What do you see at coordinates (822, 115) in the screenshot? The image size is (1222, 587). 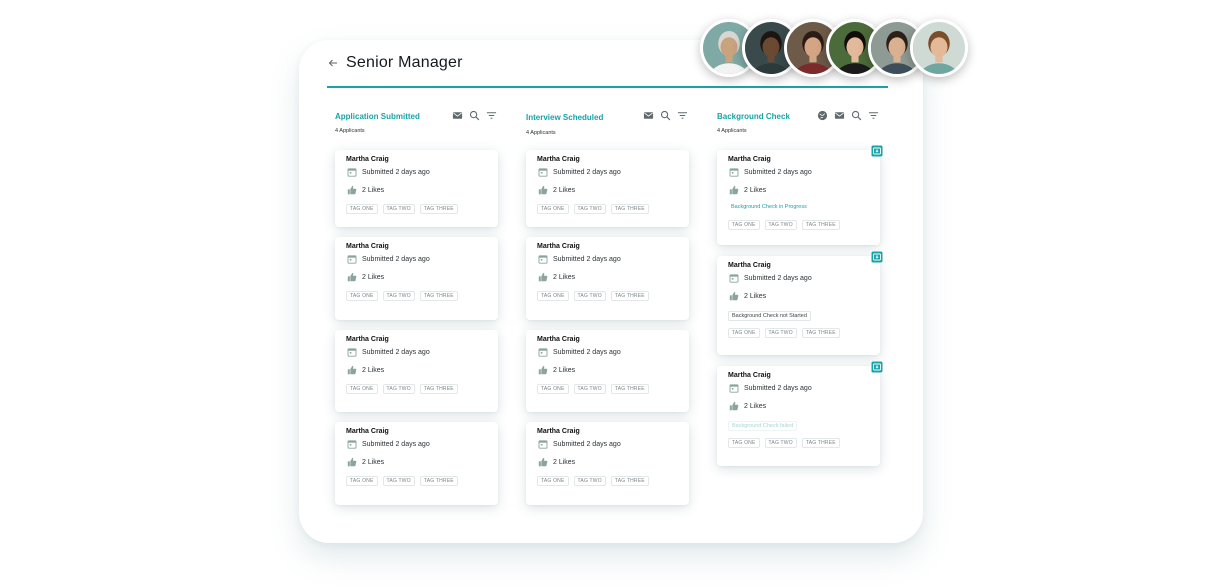 I see `globe-icon` at bounding box center [822, 115].